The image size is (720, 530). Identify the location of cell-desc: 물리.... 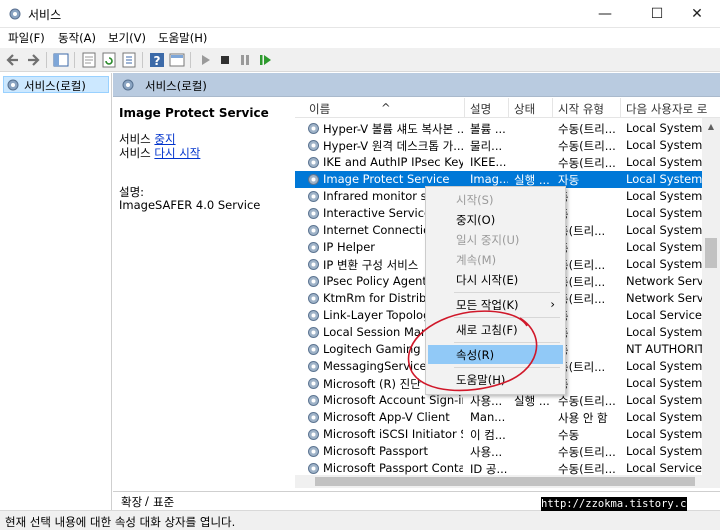
(486, 146).